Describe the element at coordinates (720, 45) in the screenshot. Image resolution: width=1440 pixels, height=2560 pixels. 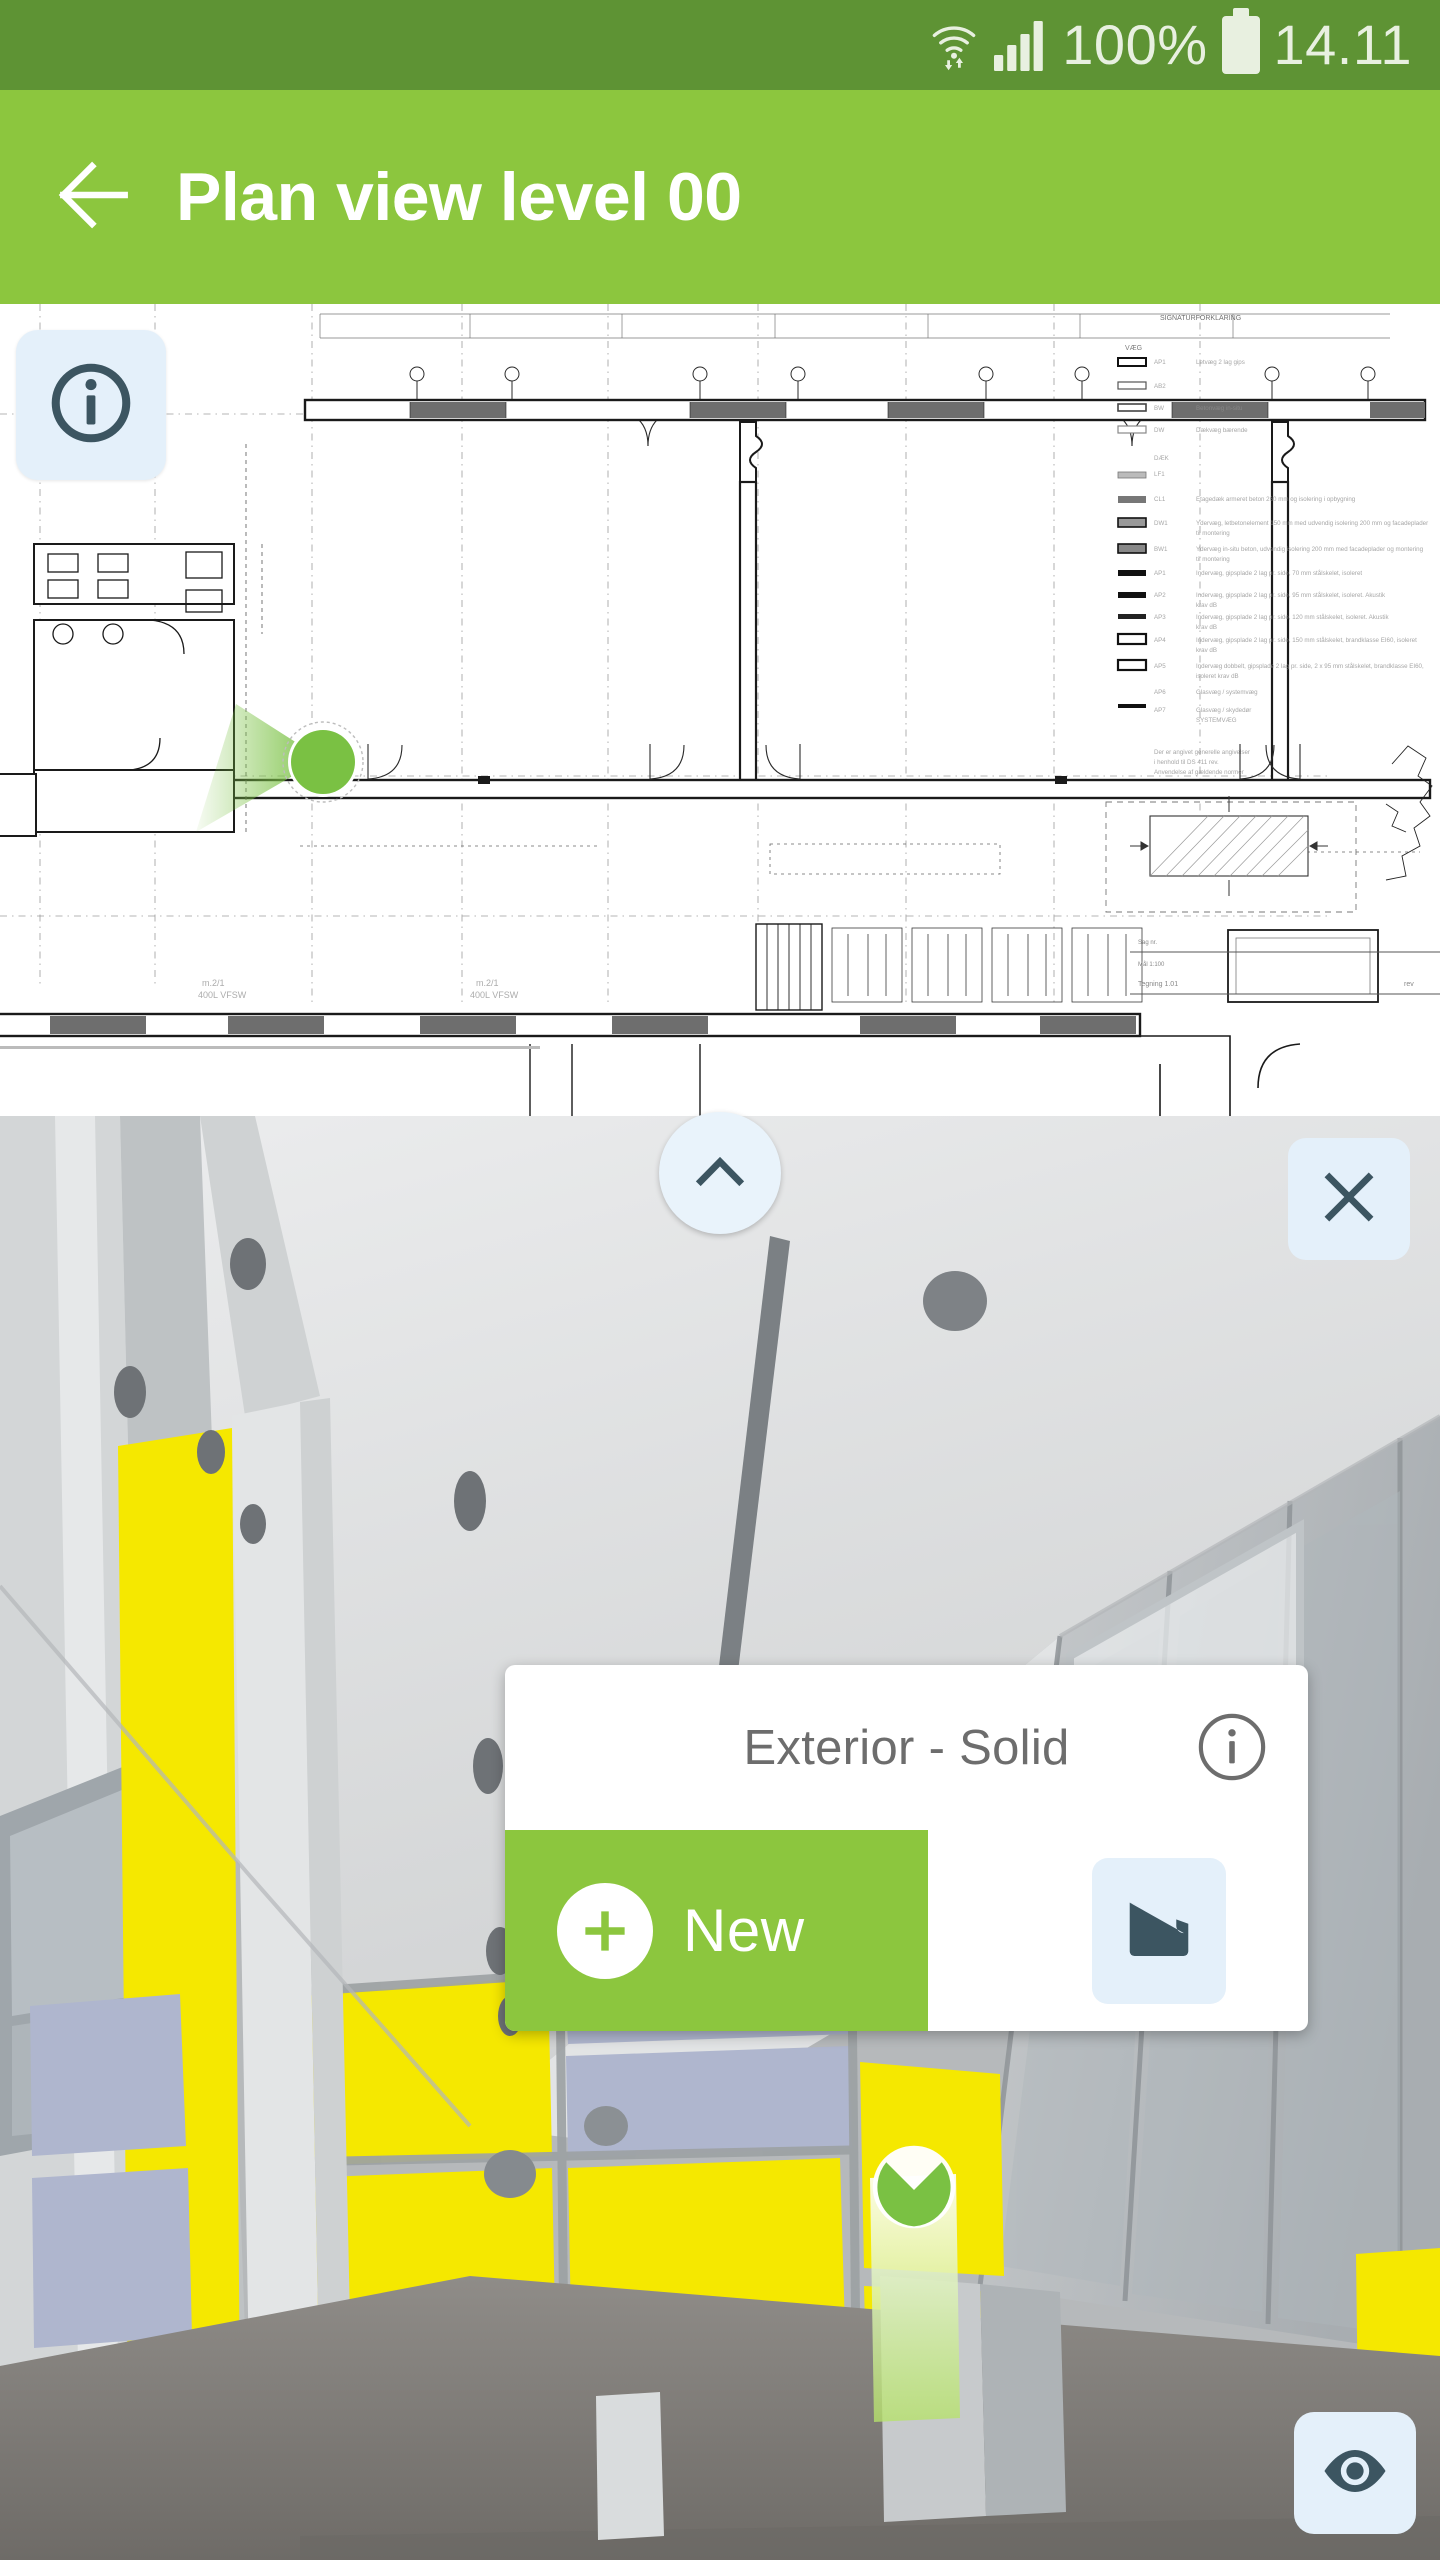
I see `status-bar: 100% 14.11` at that location.